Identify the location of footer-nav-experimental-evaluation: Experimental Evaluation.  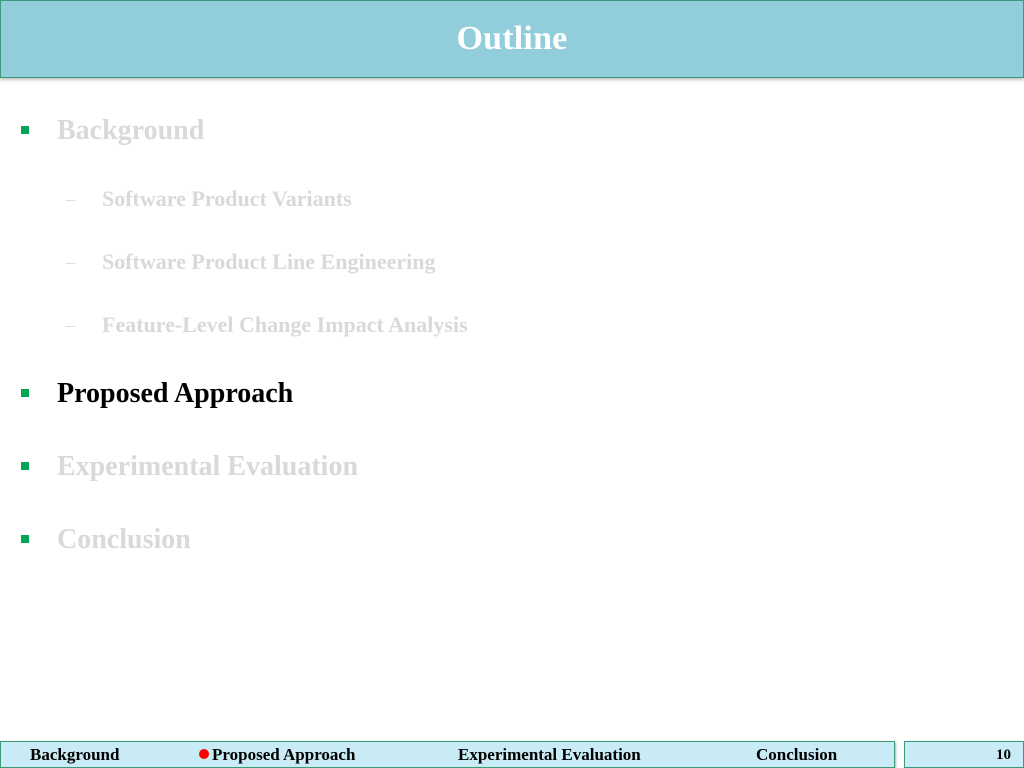
(549, 754).